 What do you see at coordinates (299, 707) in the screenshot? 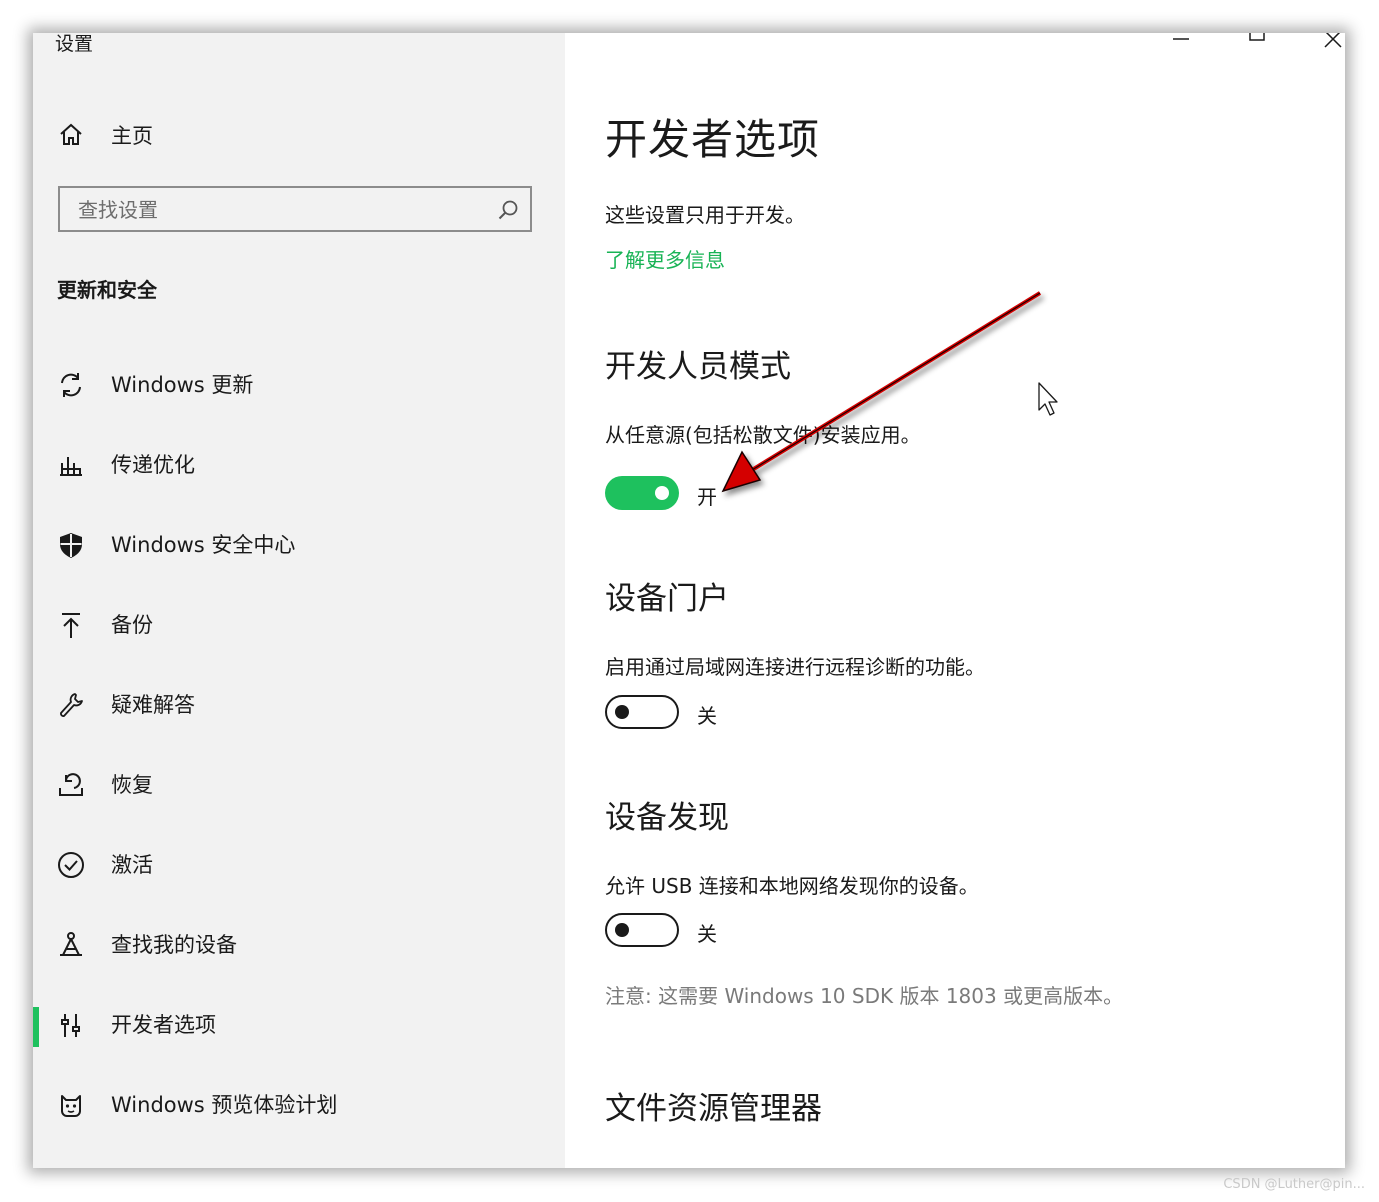
I see `sidebar-item-troubleshoot: 疑难解答` at bounding box center [299, 707].